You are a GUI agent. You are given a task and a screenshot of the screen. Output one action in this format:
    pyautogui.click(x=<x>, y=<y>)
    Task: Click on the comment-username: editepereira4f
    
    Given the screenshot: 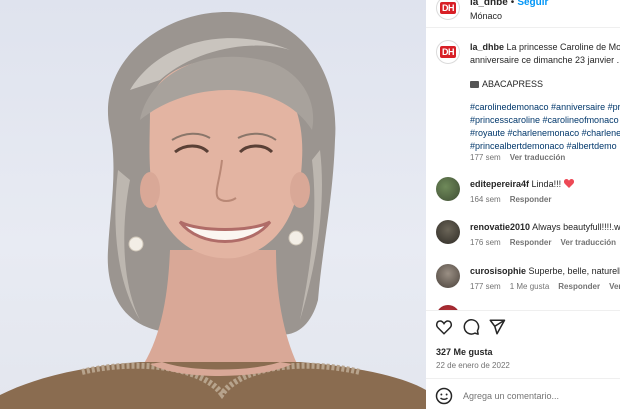 What is the action you would take?
    pyautogui.click(x=499, y=184)
    